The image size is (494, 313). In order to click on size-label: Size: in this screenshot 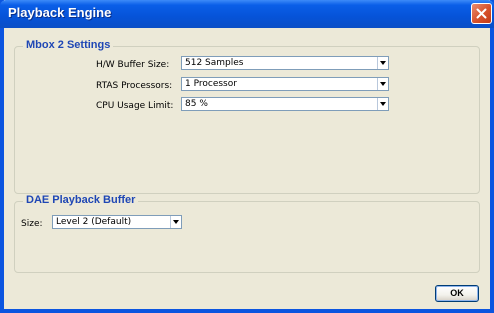, I will do `click(32, 224)`.